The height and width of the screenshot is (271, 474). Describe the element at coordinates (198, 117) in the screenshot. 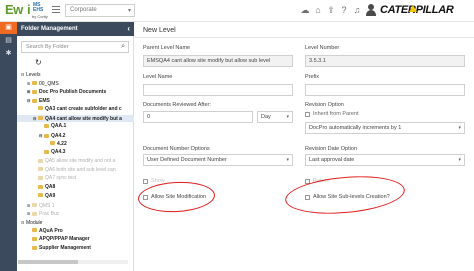

I see `documents-reviewed-after-field: 0` at that location.